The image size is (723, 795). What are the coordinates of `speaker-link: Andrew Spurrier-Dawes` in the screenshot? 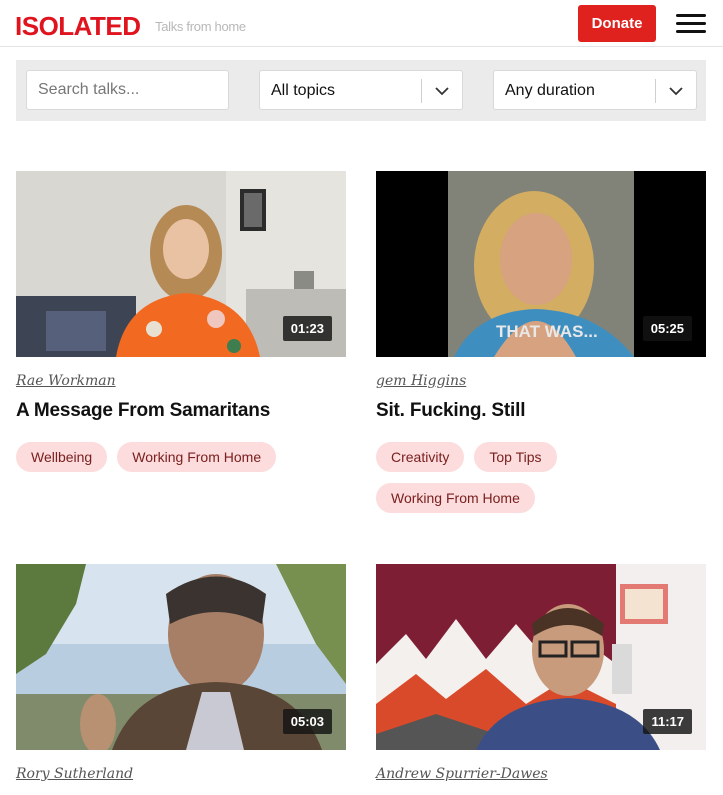 It's located at (462, 774).